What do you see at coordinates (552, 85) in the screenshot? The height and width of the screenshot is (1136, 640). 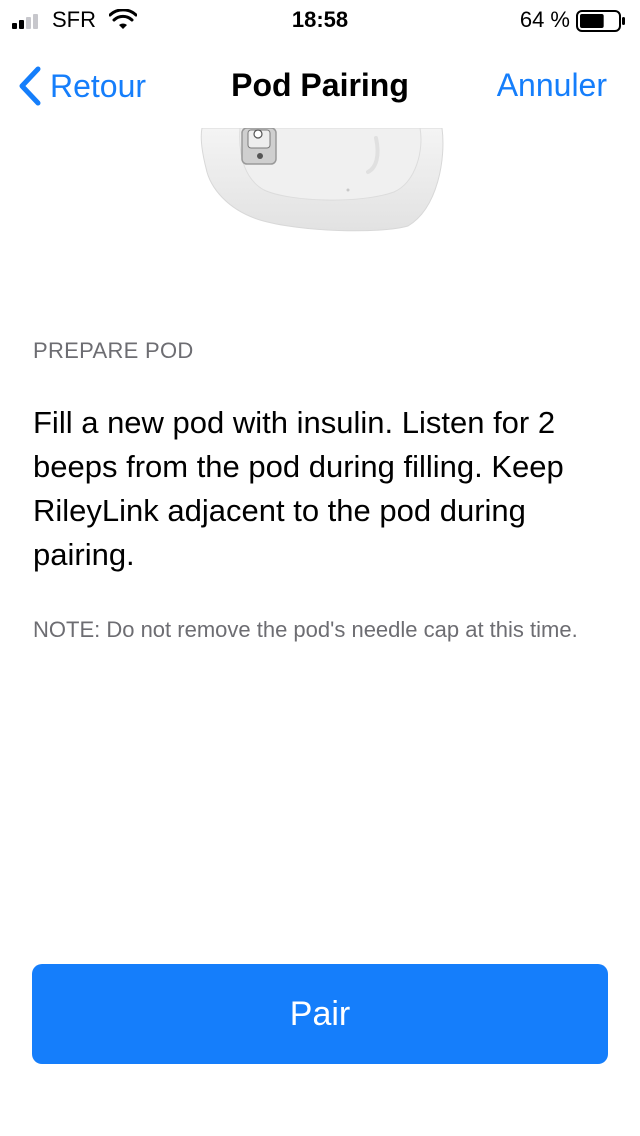 I see `cancel-button: Annuler` at bounding box center [552, 85].